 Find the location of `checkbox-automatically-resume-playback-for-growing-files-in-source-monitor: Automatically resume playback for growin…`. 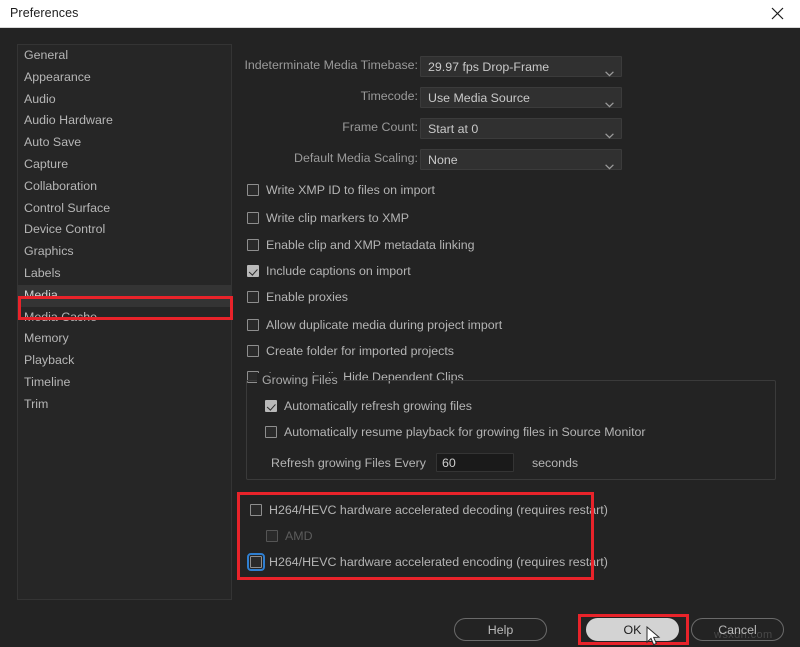

checkbox-automatically-resume-playback-for-growing-files-in-source-monitor: Automatically resume playback for growin… is located at coordinates (455, 432).